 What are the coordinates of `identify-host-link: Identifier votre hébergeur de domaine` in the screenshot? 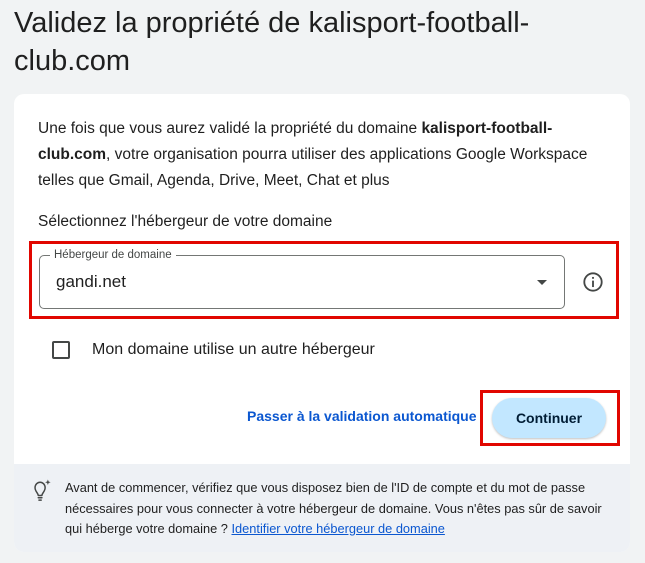 It's located at (337, 528).